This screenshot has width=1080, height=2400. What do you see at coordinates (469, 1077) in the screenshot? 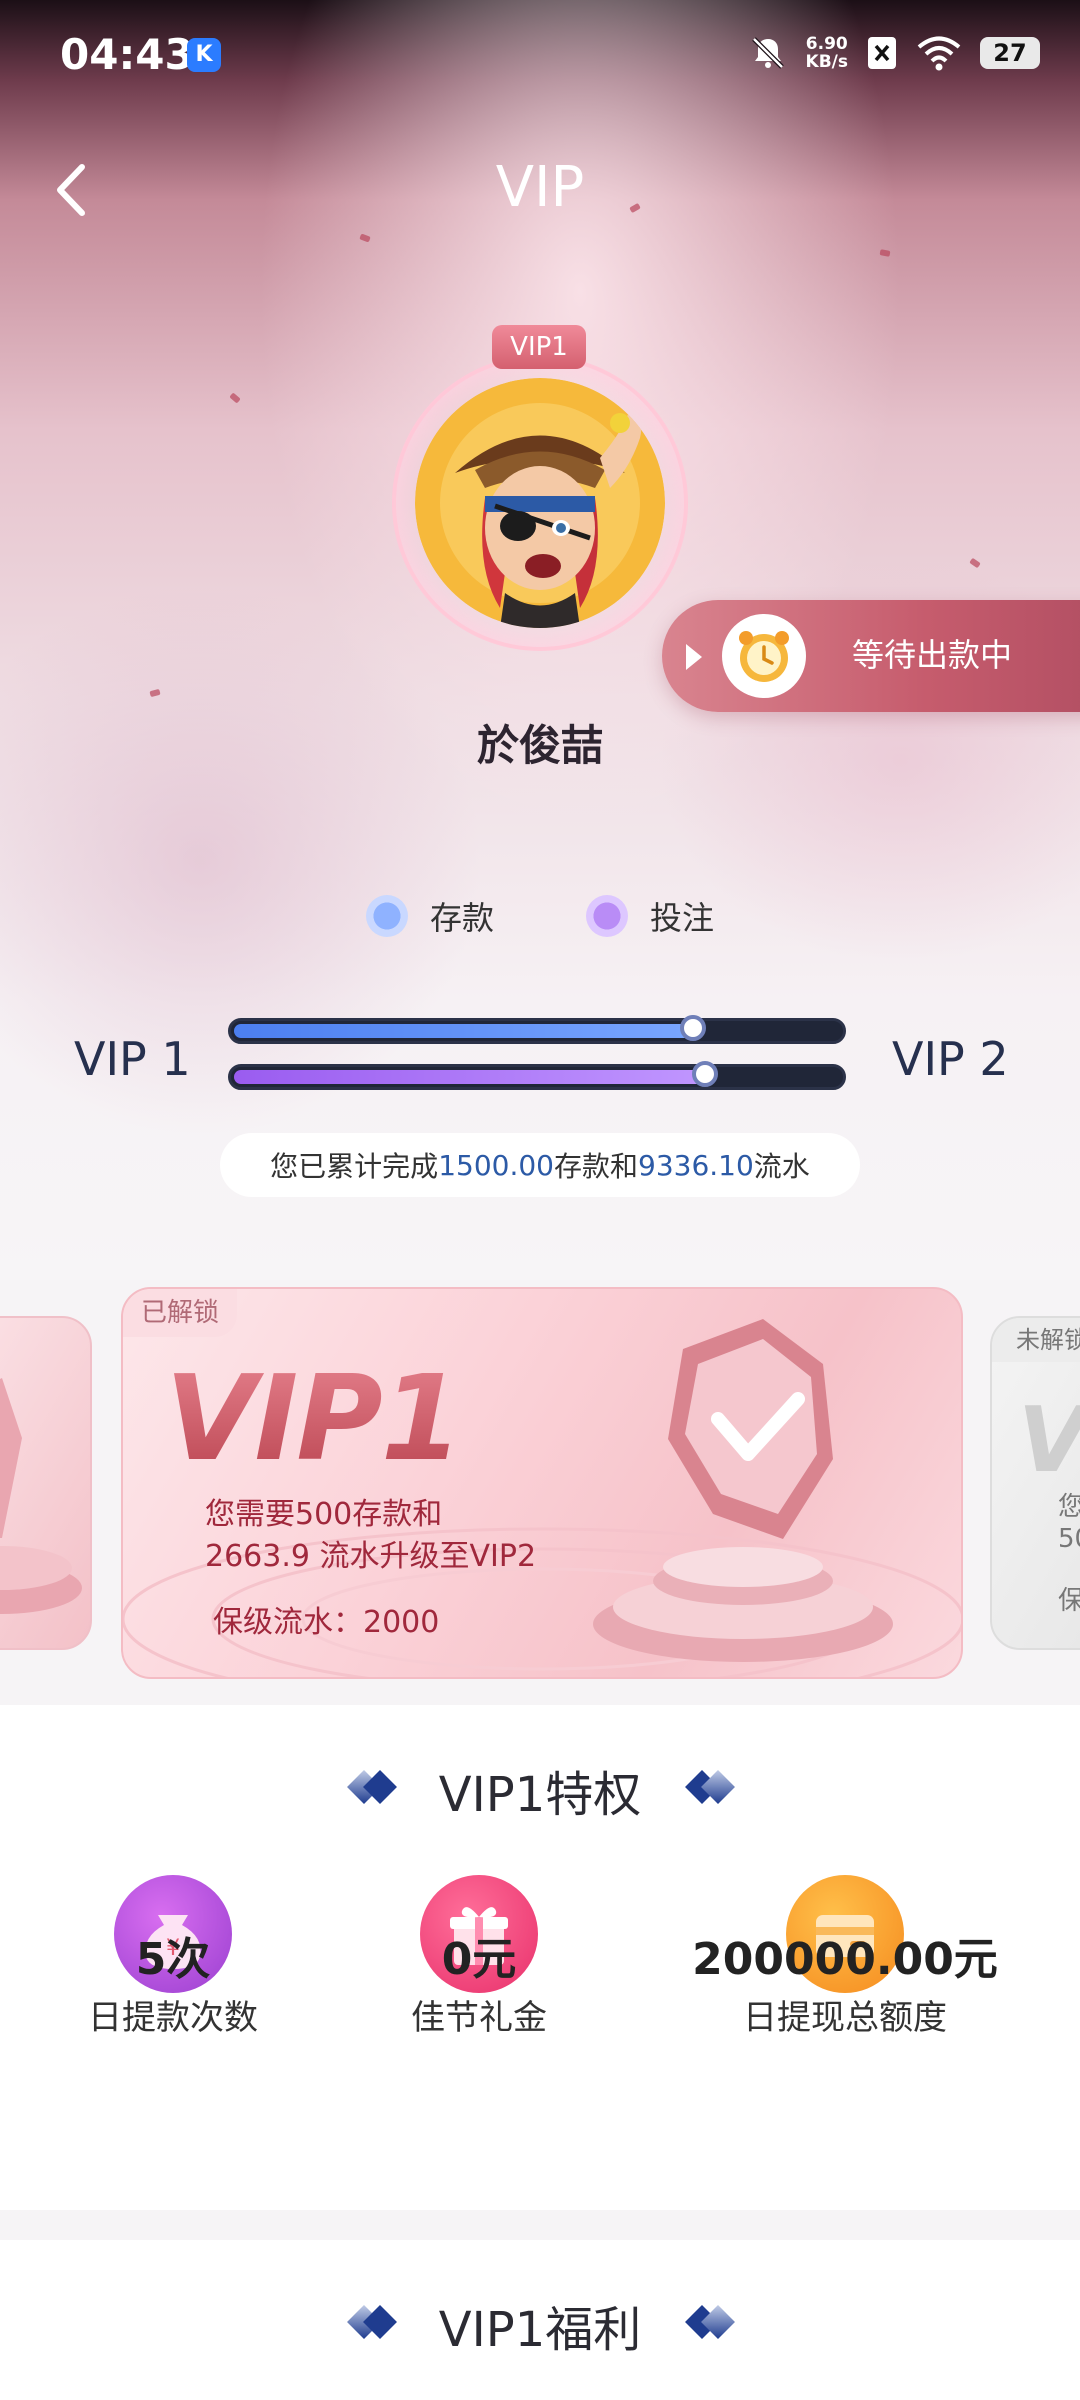
I see `bet-progress-fill` at bounding box center [469, 1077].